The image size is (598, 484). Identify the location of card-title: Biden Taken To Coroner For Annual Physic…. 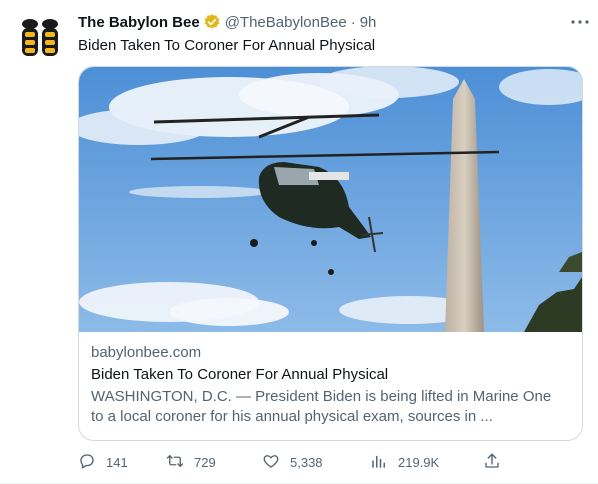
(240, 374).